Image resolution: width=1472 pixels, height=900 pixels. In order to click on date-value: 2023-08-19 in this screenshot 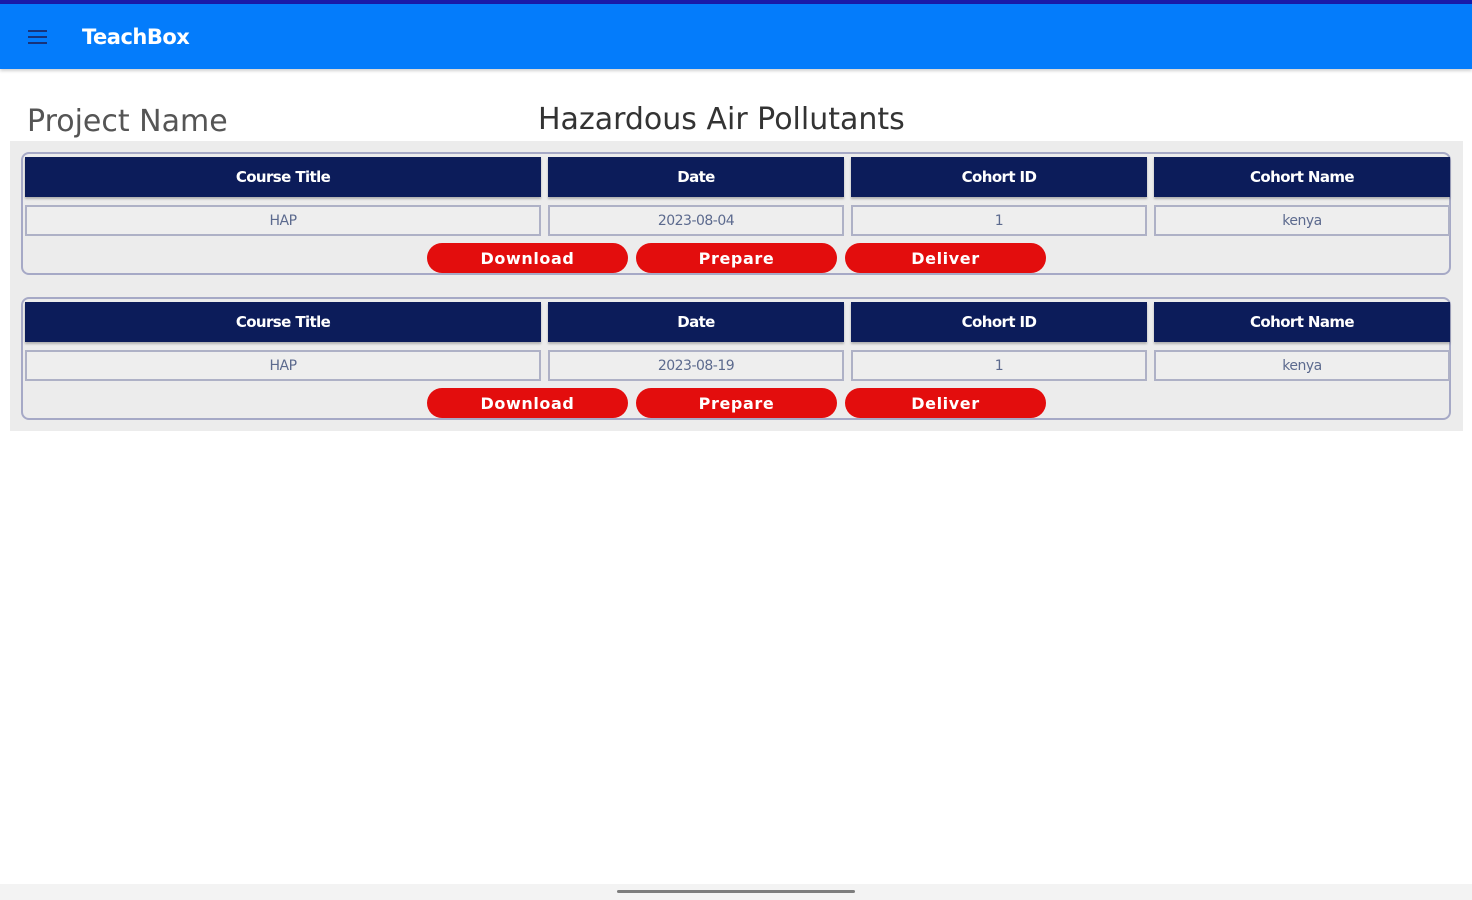, I will do `click(696, 365)`.